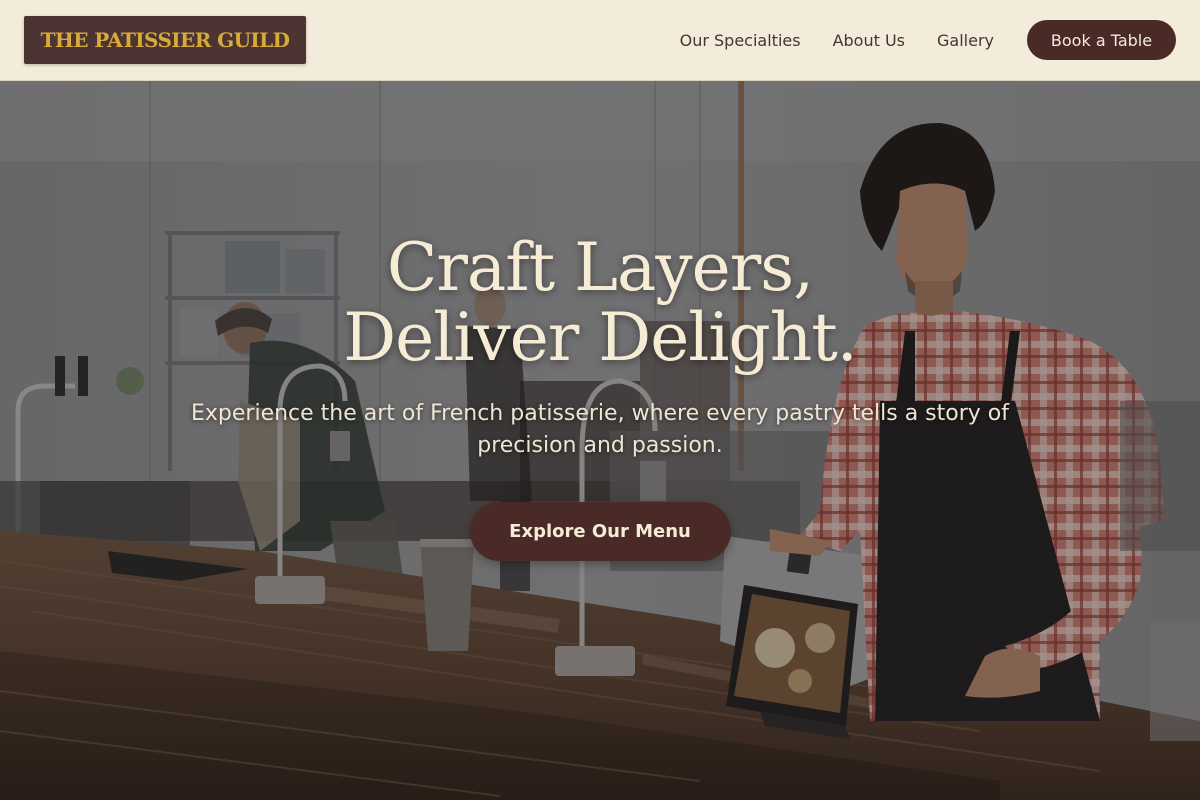 The image size is (1200, 800). I want to click on explore-menu-button: Explore Our Menu, so click(600, 531).